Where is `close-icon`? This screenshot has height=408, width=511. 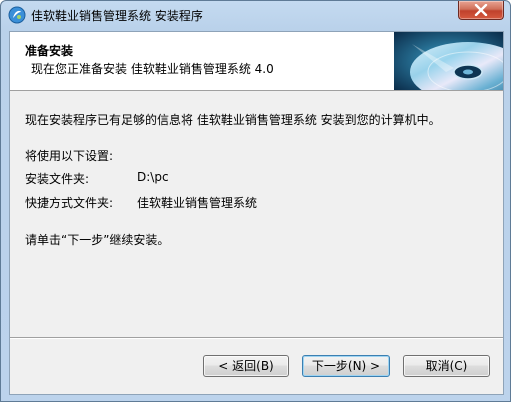
close-icon is located at coordinates (481, 10).